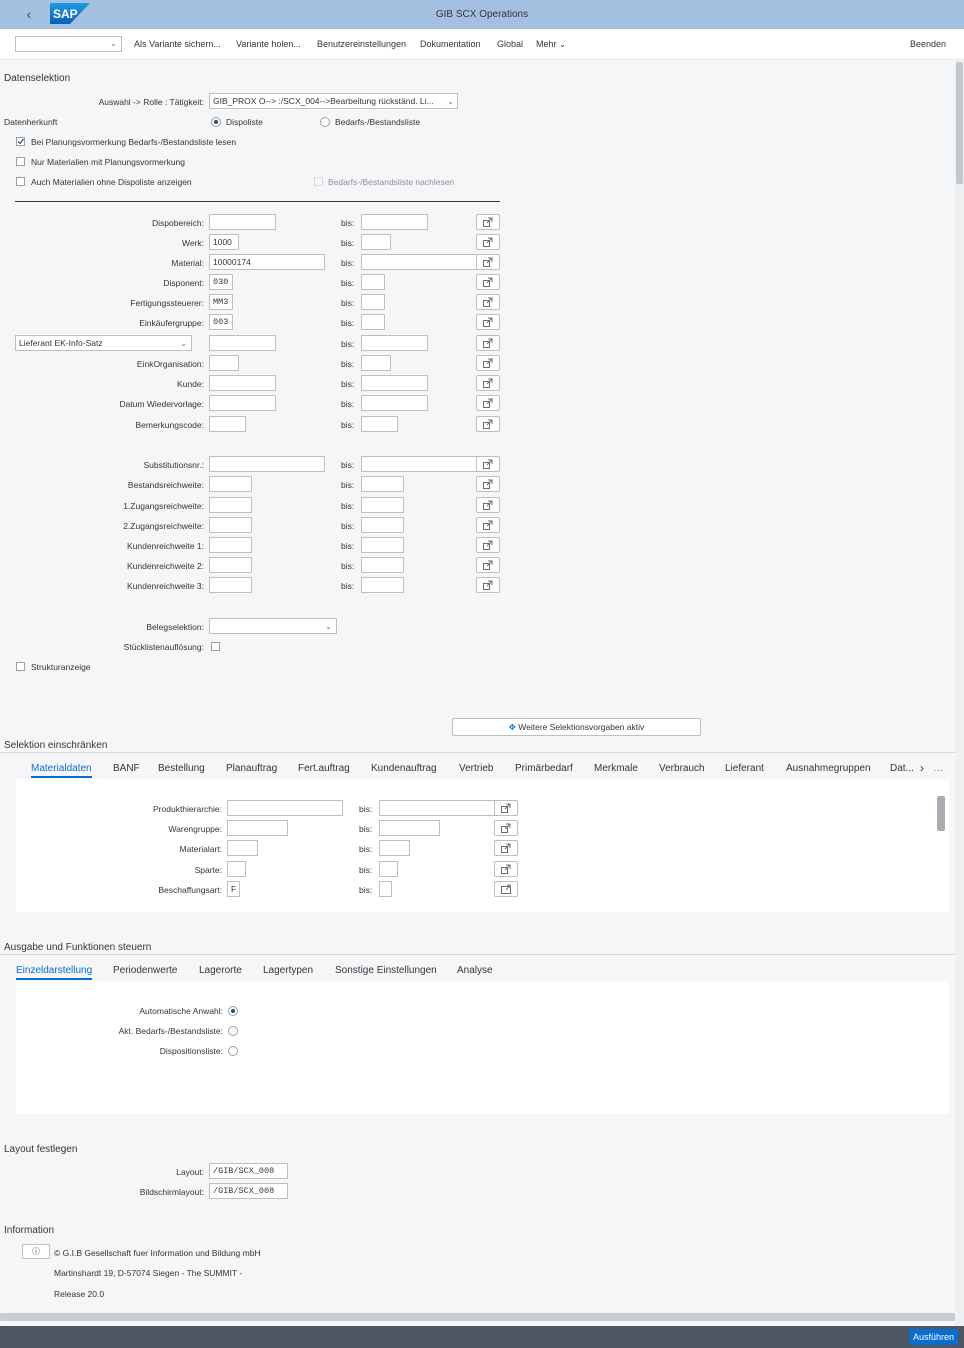  Describe the element at coordinates (288, 970) in the screenshot. I see `tab-lagertypen: Lagertypen` at that location.